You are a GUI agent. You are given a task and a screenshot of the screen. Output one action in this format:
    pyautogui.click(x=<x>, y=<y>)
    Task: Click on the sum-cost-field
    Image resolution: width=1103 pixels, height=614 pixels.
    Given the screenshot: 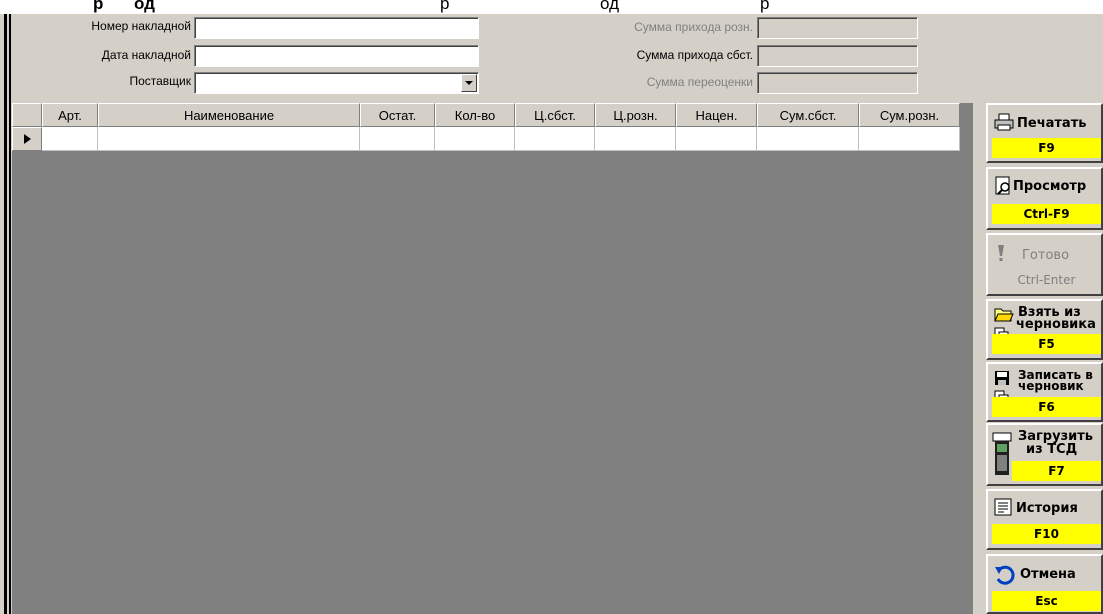 What is the action you would take?
    pyautogui.click(x=837, y=56)
    